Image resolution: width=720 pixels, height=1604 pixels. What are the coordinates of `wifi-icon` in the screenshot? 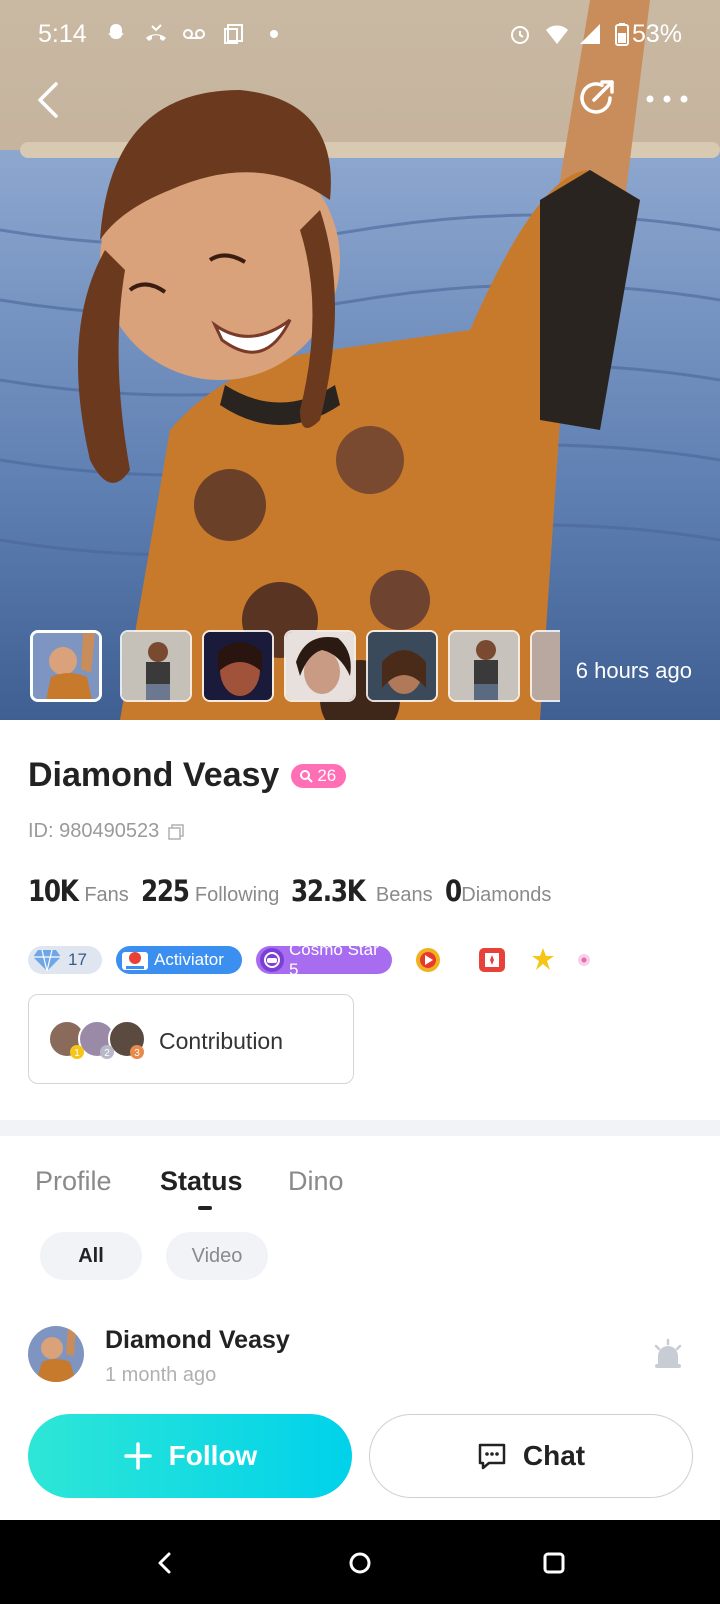 It's located at (557, 34).